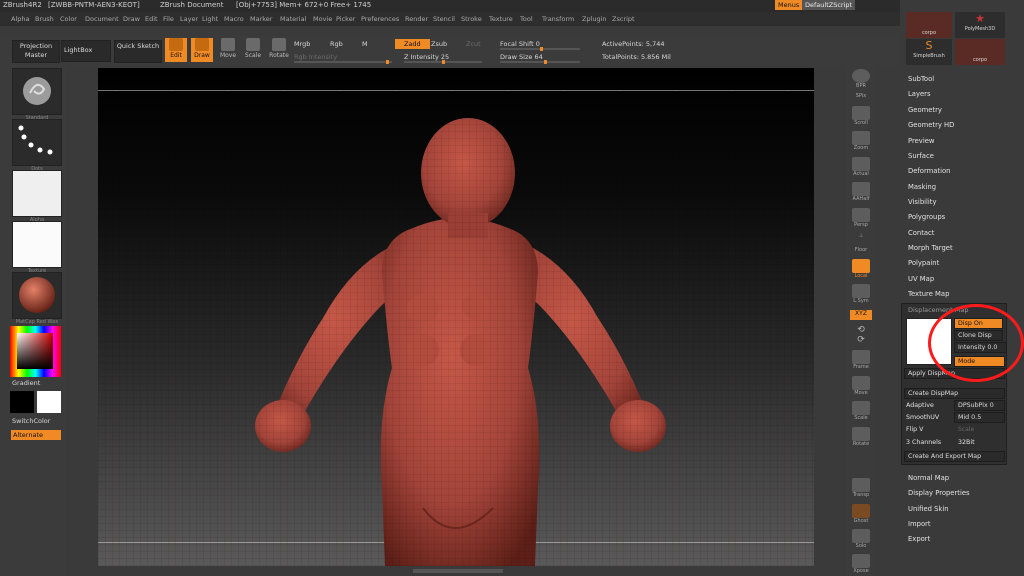 The width and height of the screenshot is (1024, 576). What do you see at coordinates (444, 19) in the screenshot?
I see `menu-item: Stencil` at bounding box center [444, 19].